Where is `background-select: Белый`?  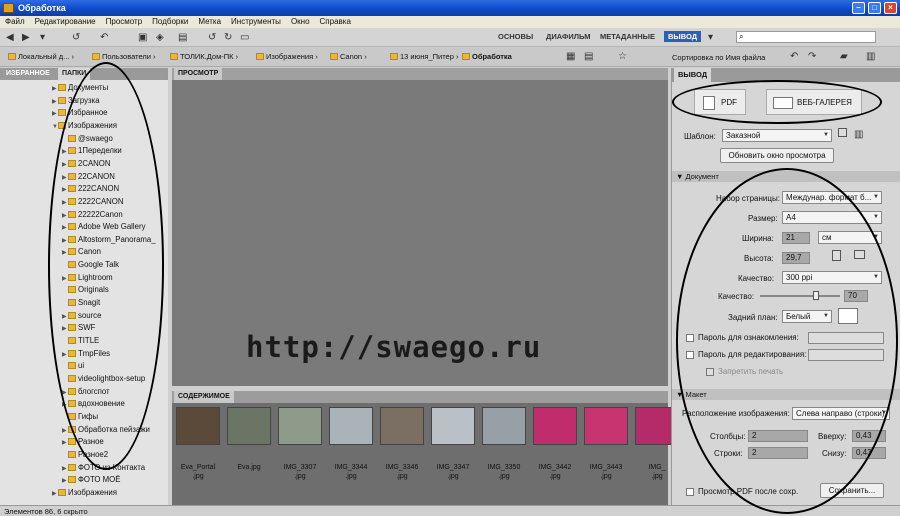
background-select: Белый is located at coordinates (807, 316).